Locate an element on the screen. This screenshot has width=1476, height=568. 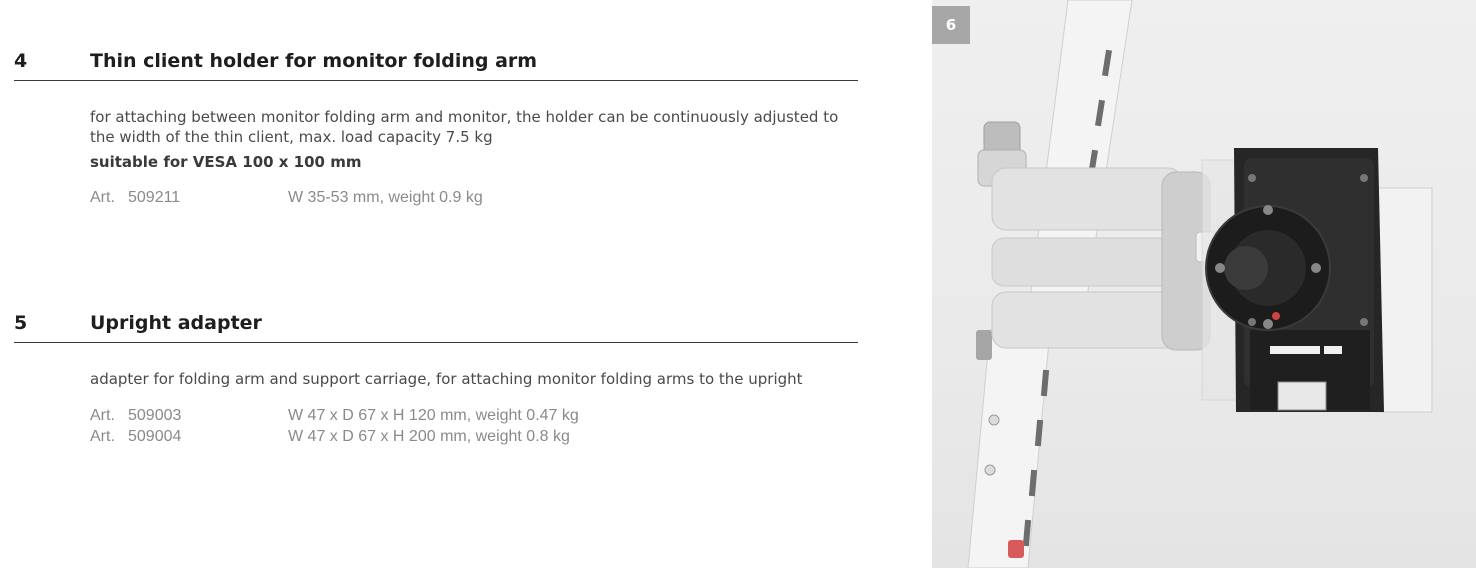
article-list: Art. 509211 W 35-53 mm, weight 0.9 kg is located at coordinates (474, 197).